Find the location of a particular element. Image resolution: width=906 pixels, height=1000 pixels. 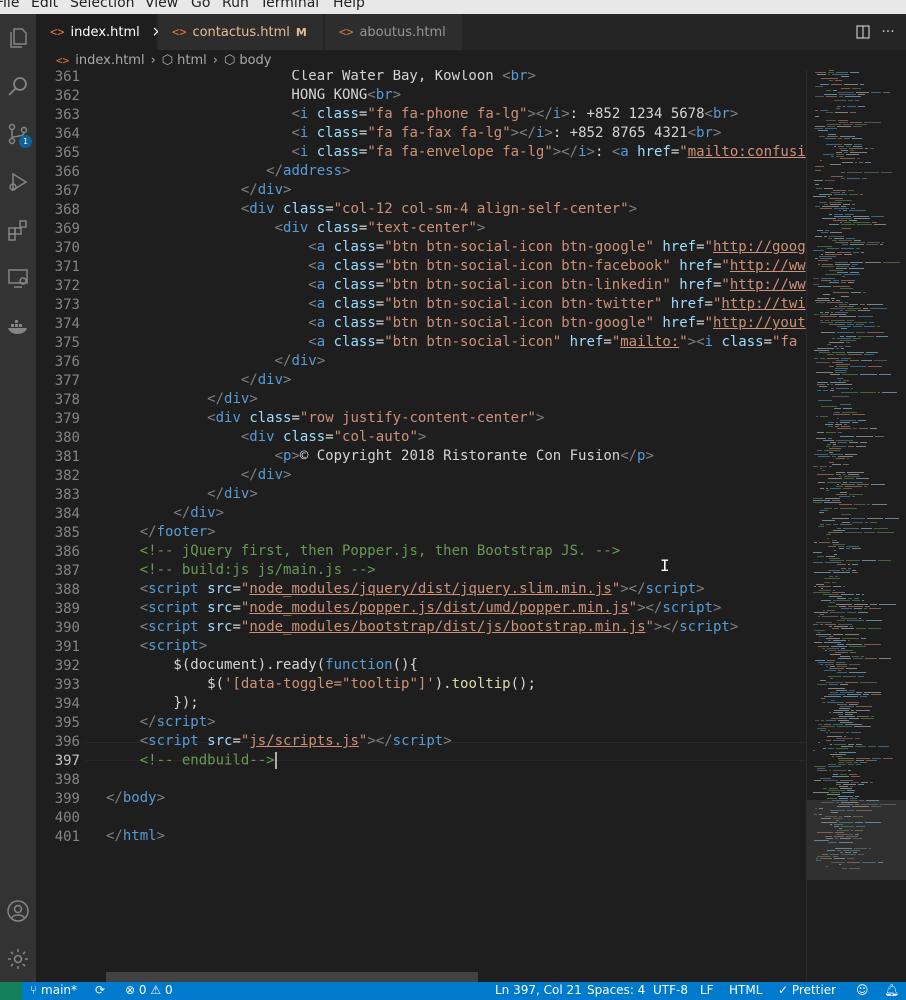

extensions-icon is located at coordinates (17, 230).